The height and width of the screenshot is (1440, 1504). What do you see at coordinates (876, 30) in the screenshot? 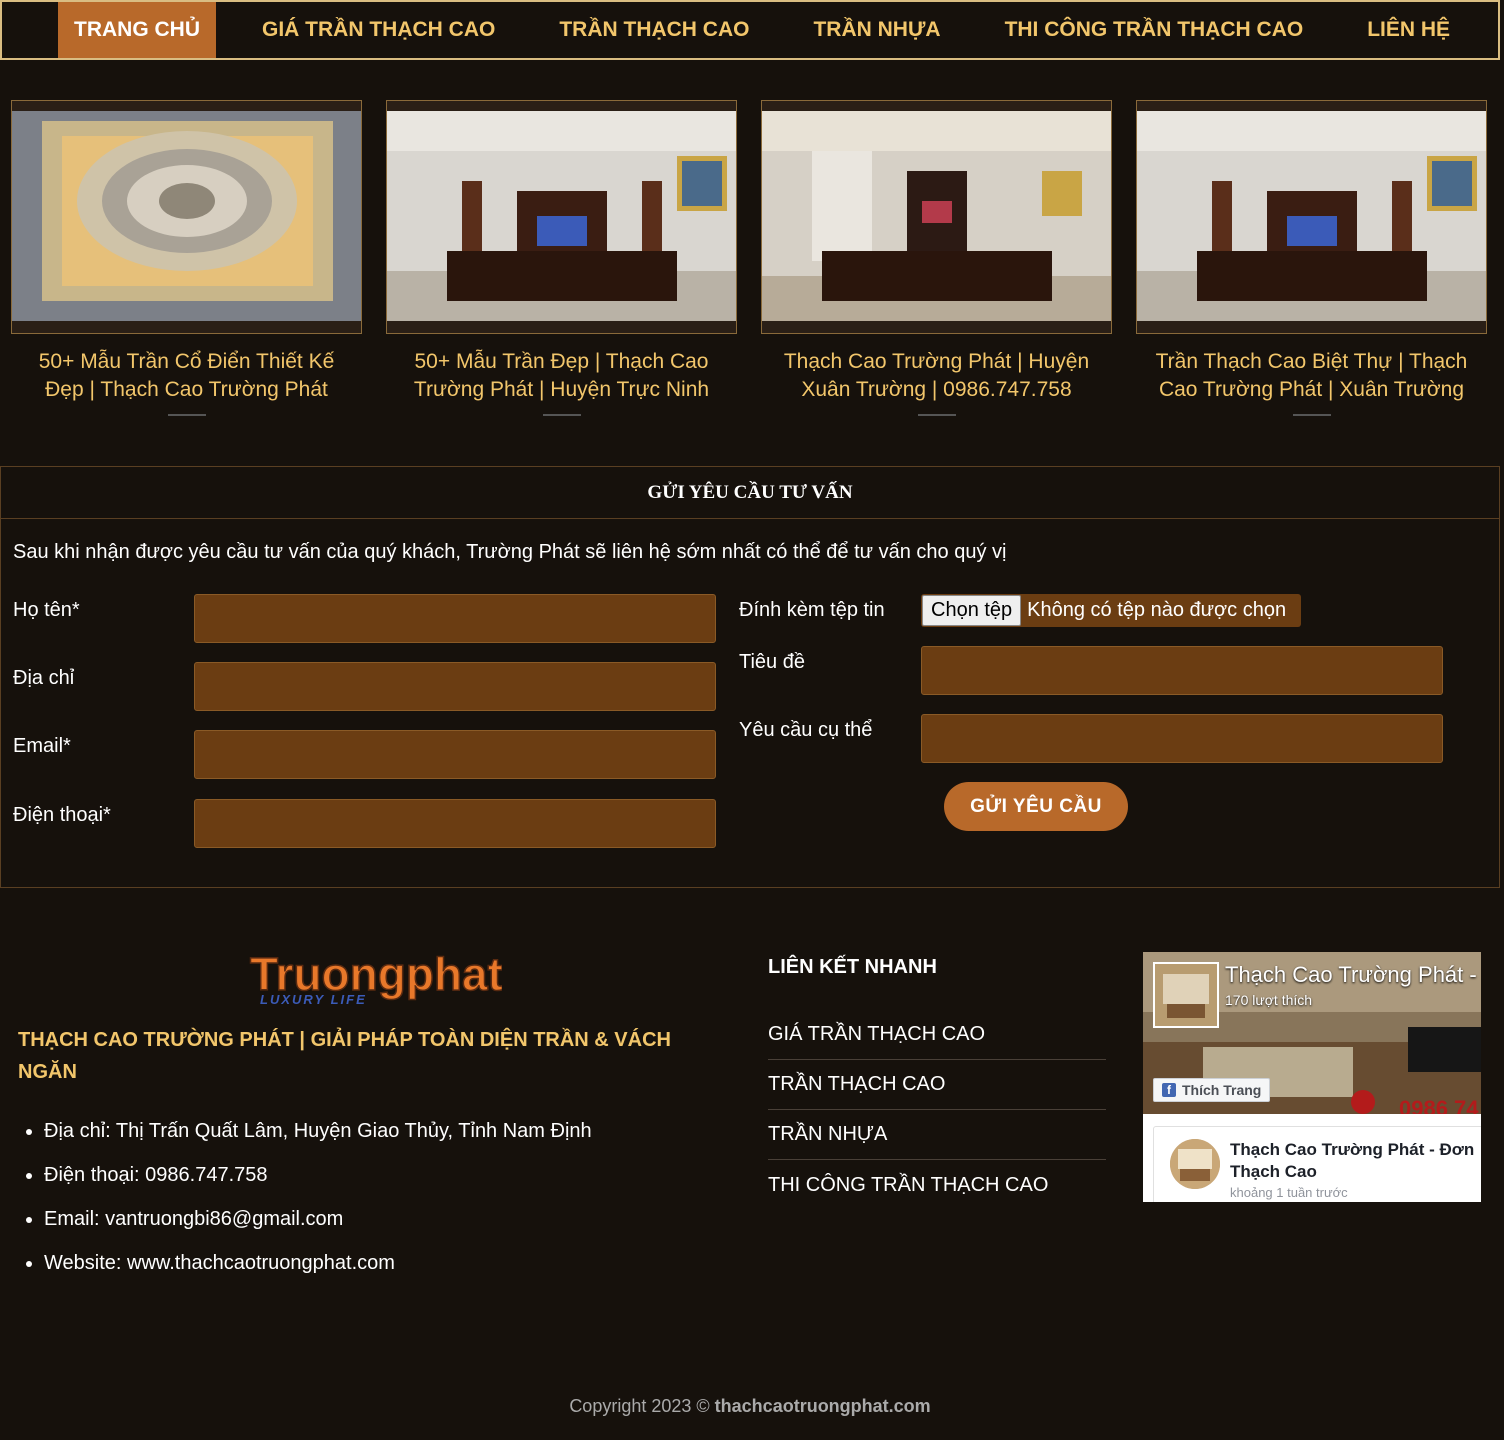
I see `nav-item-plastic-ceiling: TRẦN NHỰA` at bounding box center [876, 30].